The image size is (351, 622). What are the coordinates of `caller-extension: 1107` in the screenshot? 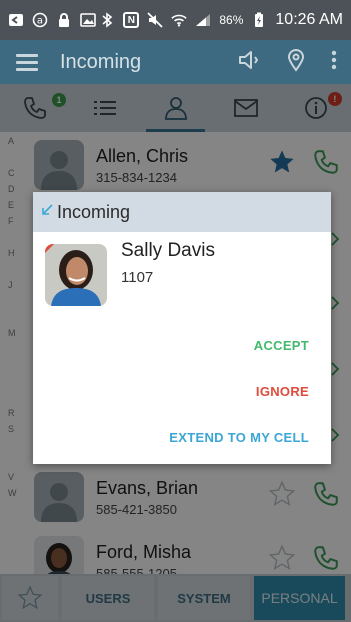 It's located at (137, 277).